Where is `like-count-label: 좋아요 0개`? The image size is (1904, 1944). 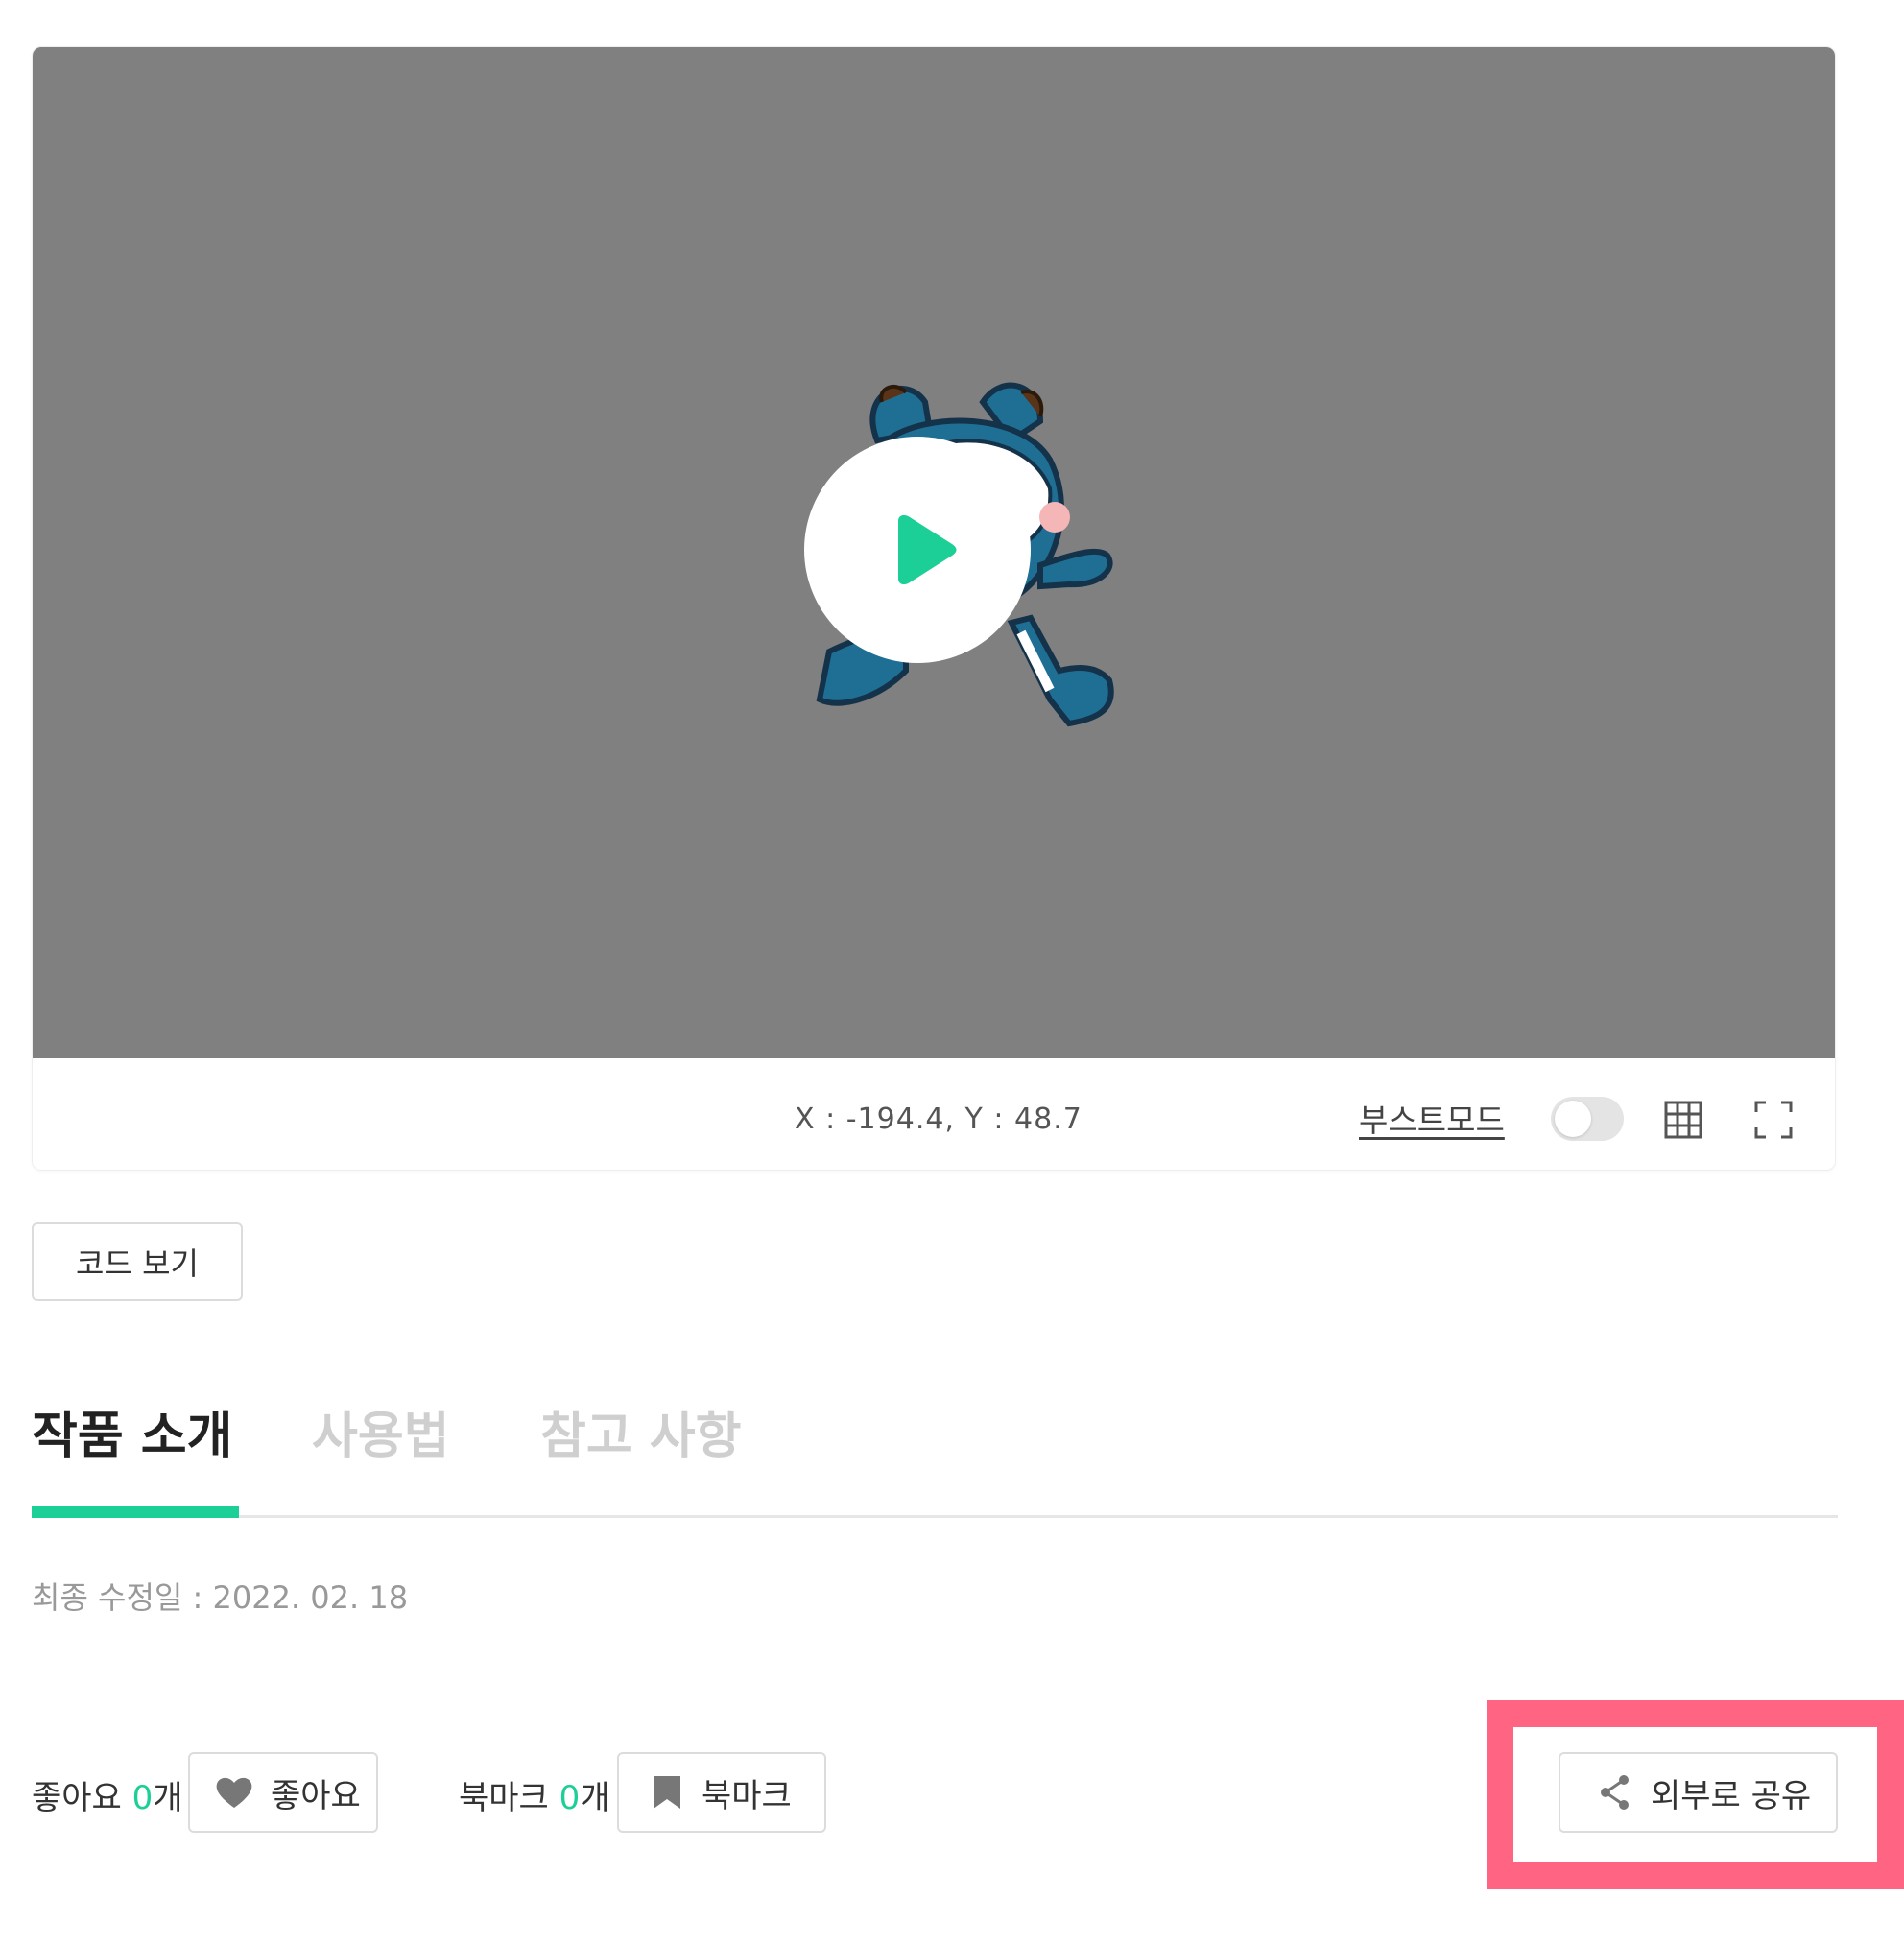 like-count-label: 좋아요 0개 is located at coordinates (108, 1794).